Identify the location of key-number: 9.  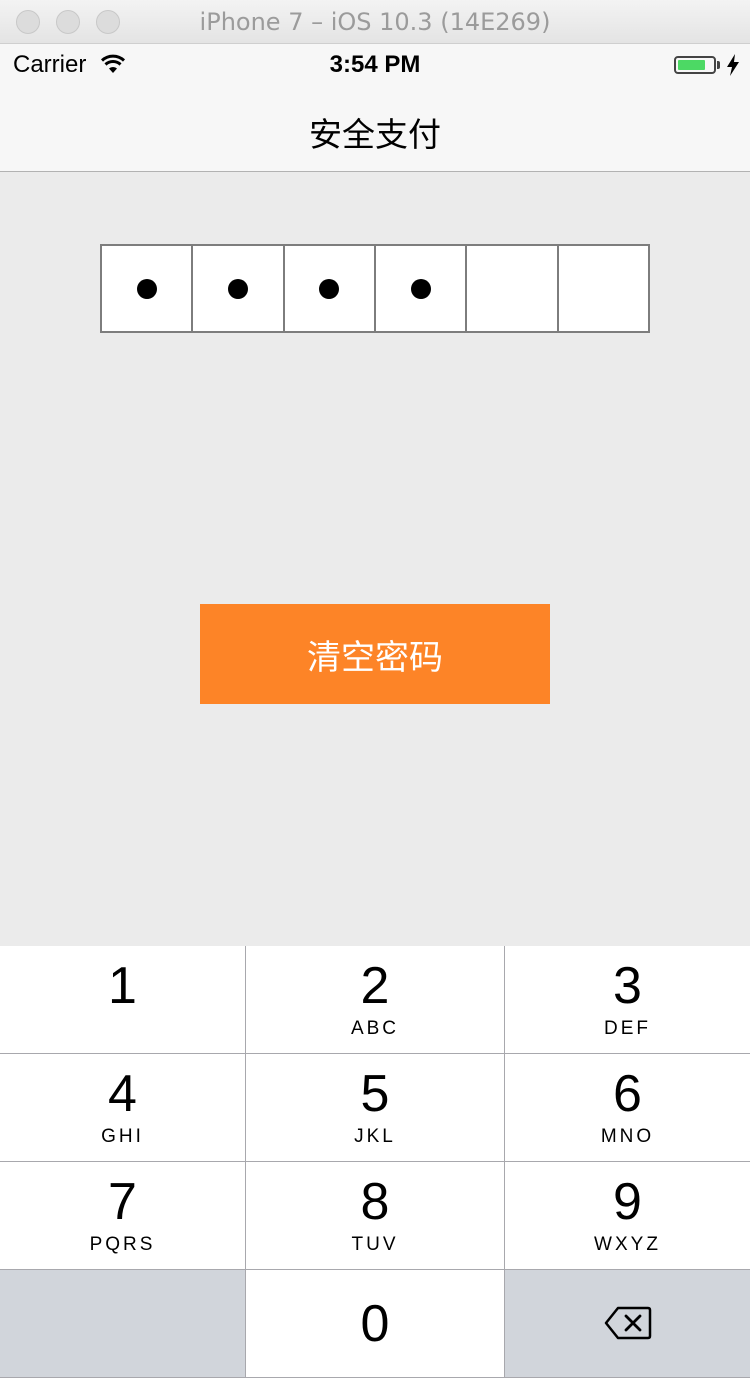
(627, 1202).